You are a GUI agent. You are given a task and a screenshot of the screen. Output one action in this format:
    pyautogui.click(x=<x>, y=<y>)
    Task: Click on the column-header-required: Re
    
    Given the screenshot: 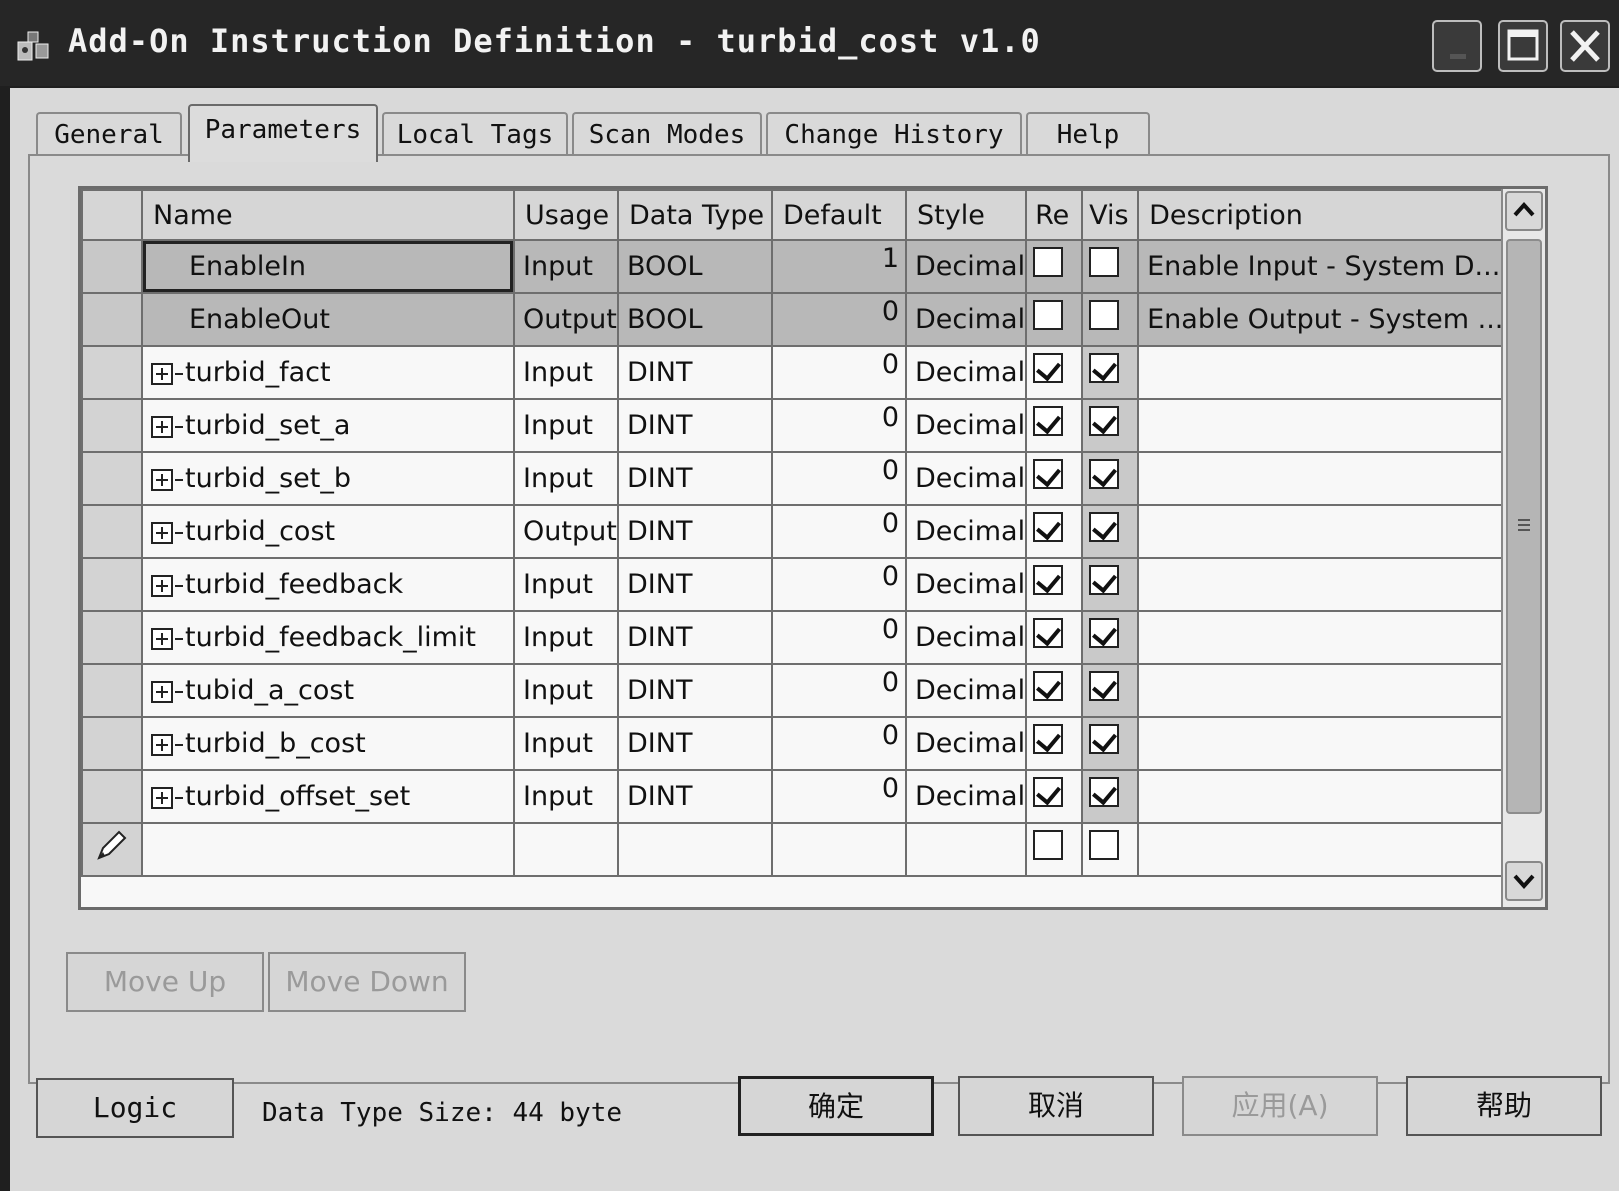 What is the action you would take?
    pyautogui.click(x=1054, y=215)
    